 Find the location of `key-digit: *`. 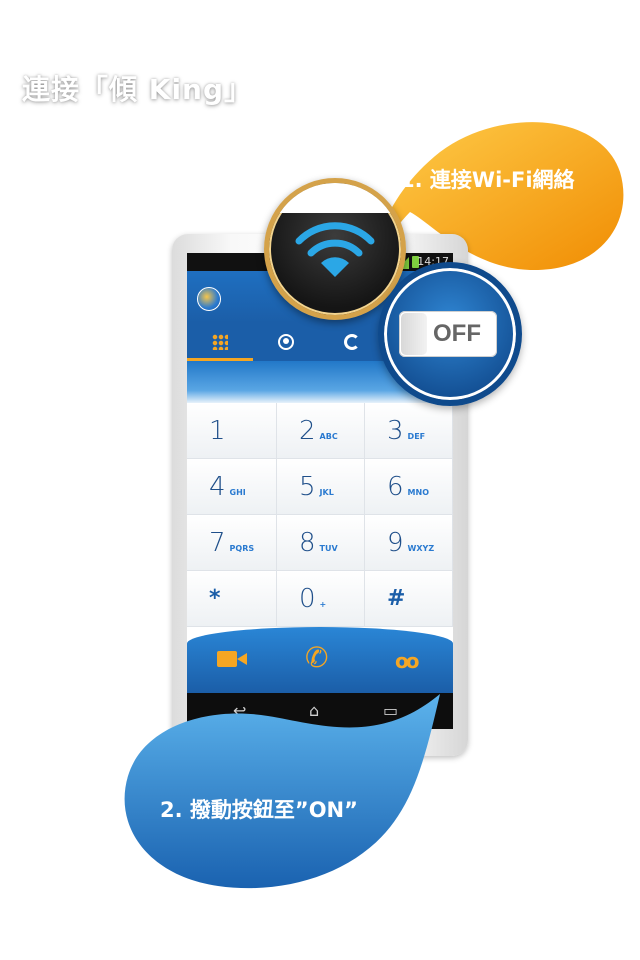

key-digit: * is located at coordinates (215, 598).